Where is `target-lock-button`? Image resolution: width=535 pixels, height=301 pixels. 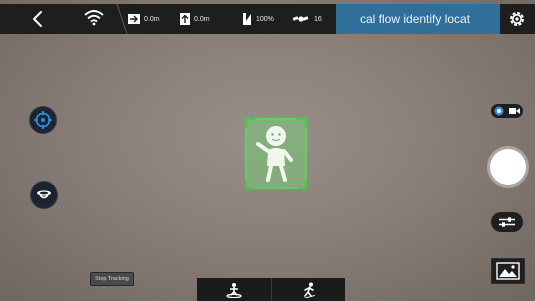 target-lock-button is located at coordinates (43, 120).